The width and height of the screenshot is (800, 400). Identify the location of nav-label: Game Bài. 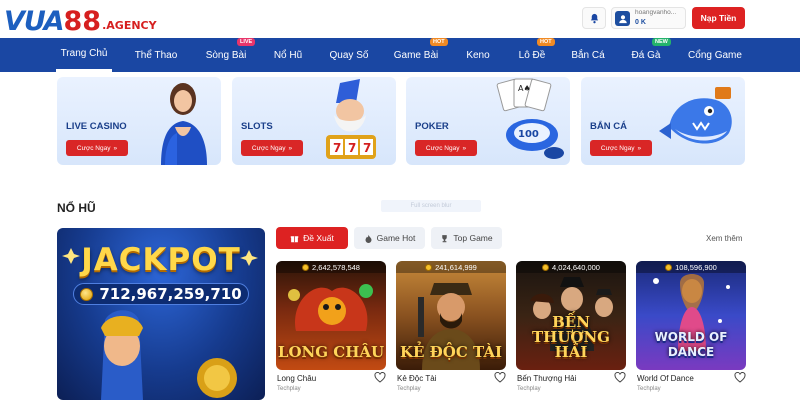
(416, 55).